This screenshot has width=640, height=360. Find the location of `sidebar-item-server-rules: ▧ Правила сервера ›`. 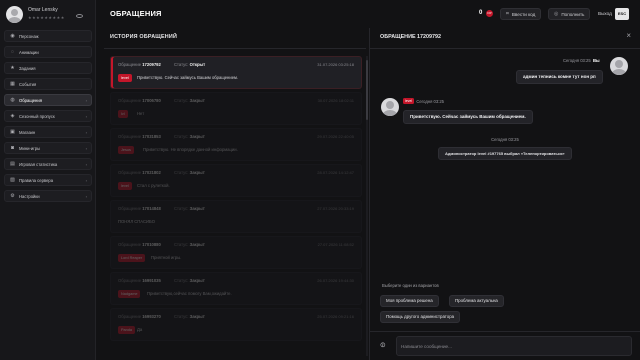

sidebar-item-server-rules: ▧ Правила сервера › is located at coordinates (48, 180).